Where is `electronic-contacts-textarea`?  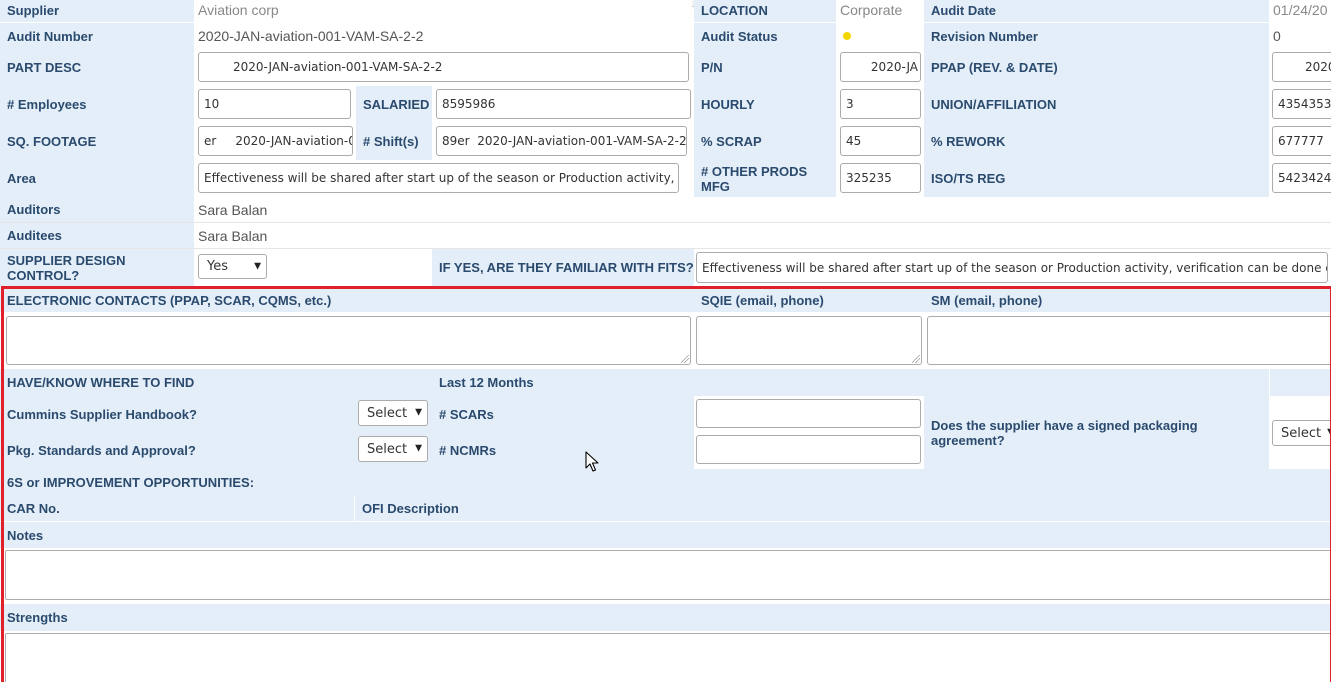
electronic-contacts-textarea is located at coordinates (348, 340).